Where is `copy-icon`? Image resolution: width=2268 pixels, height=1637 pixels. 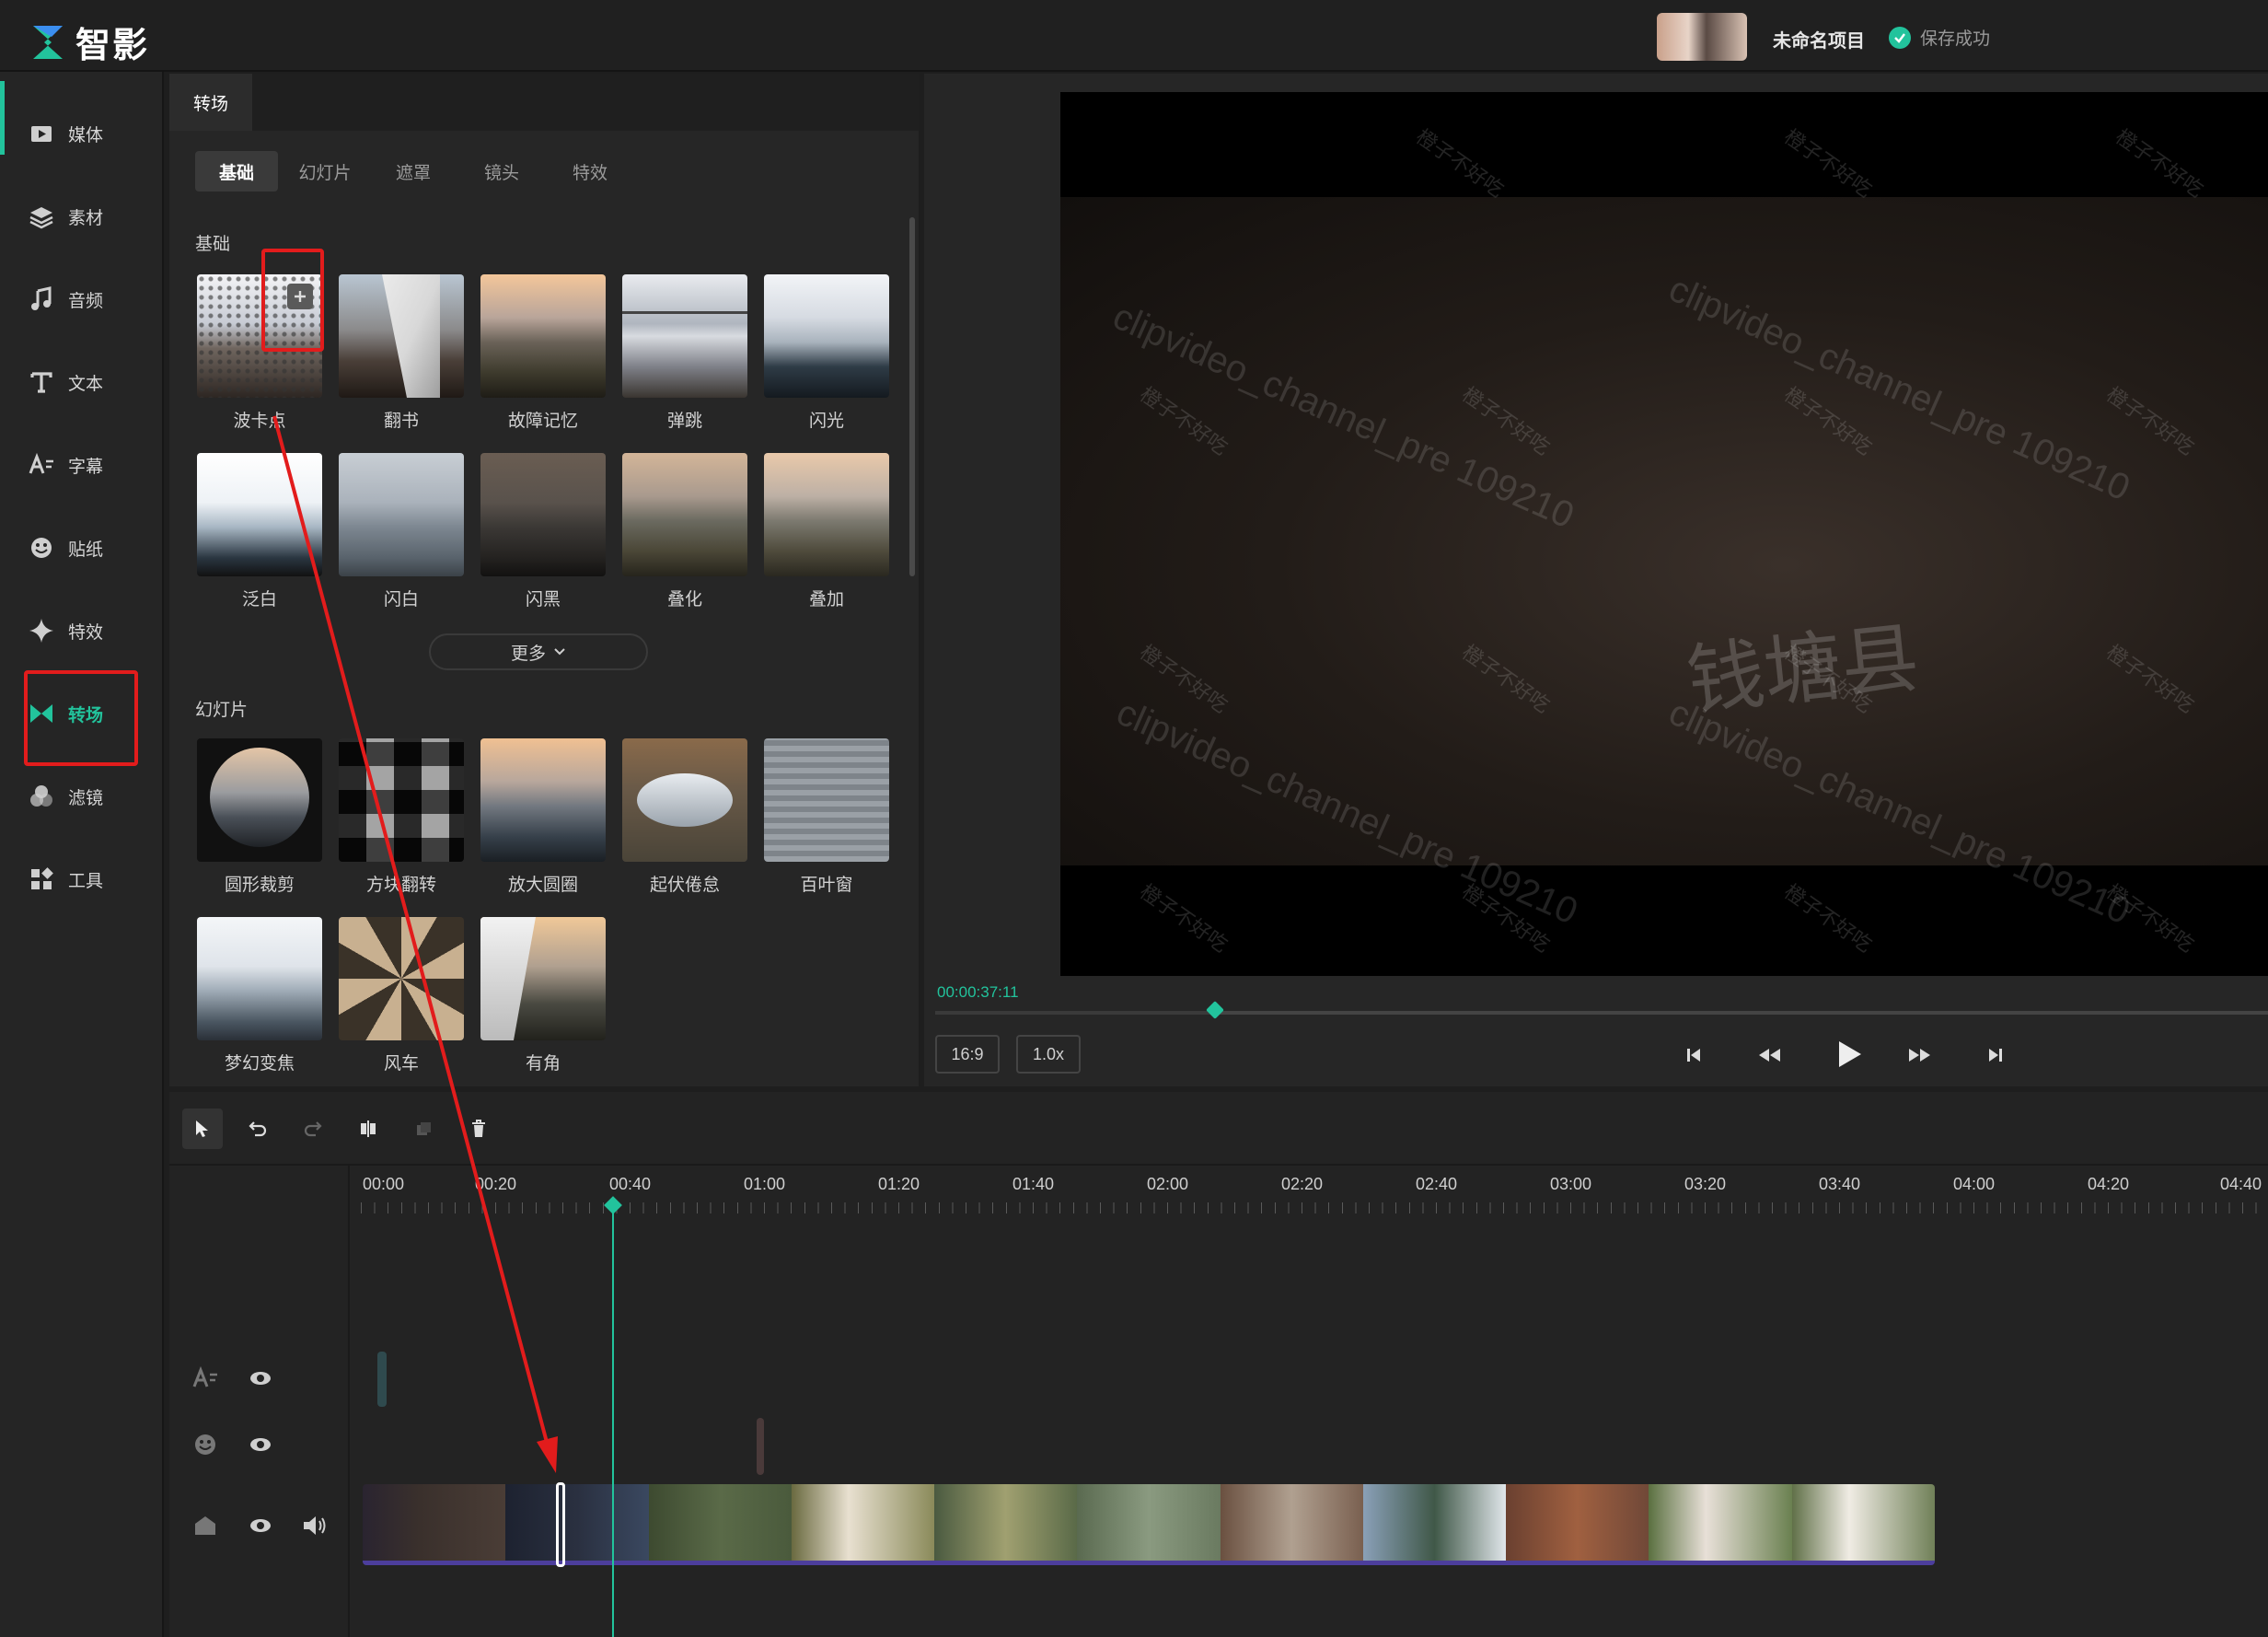
copy-icon is located at coordinates (424, 1129).